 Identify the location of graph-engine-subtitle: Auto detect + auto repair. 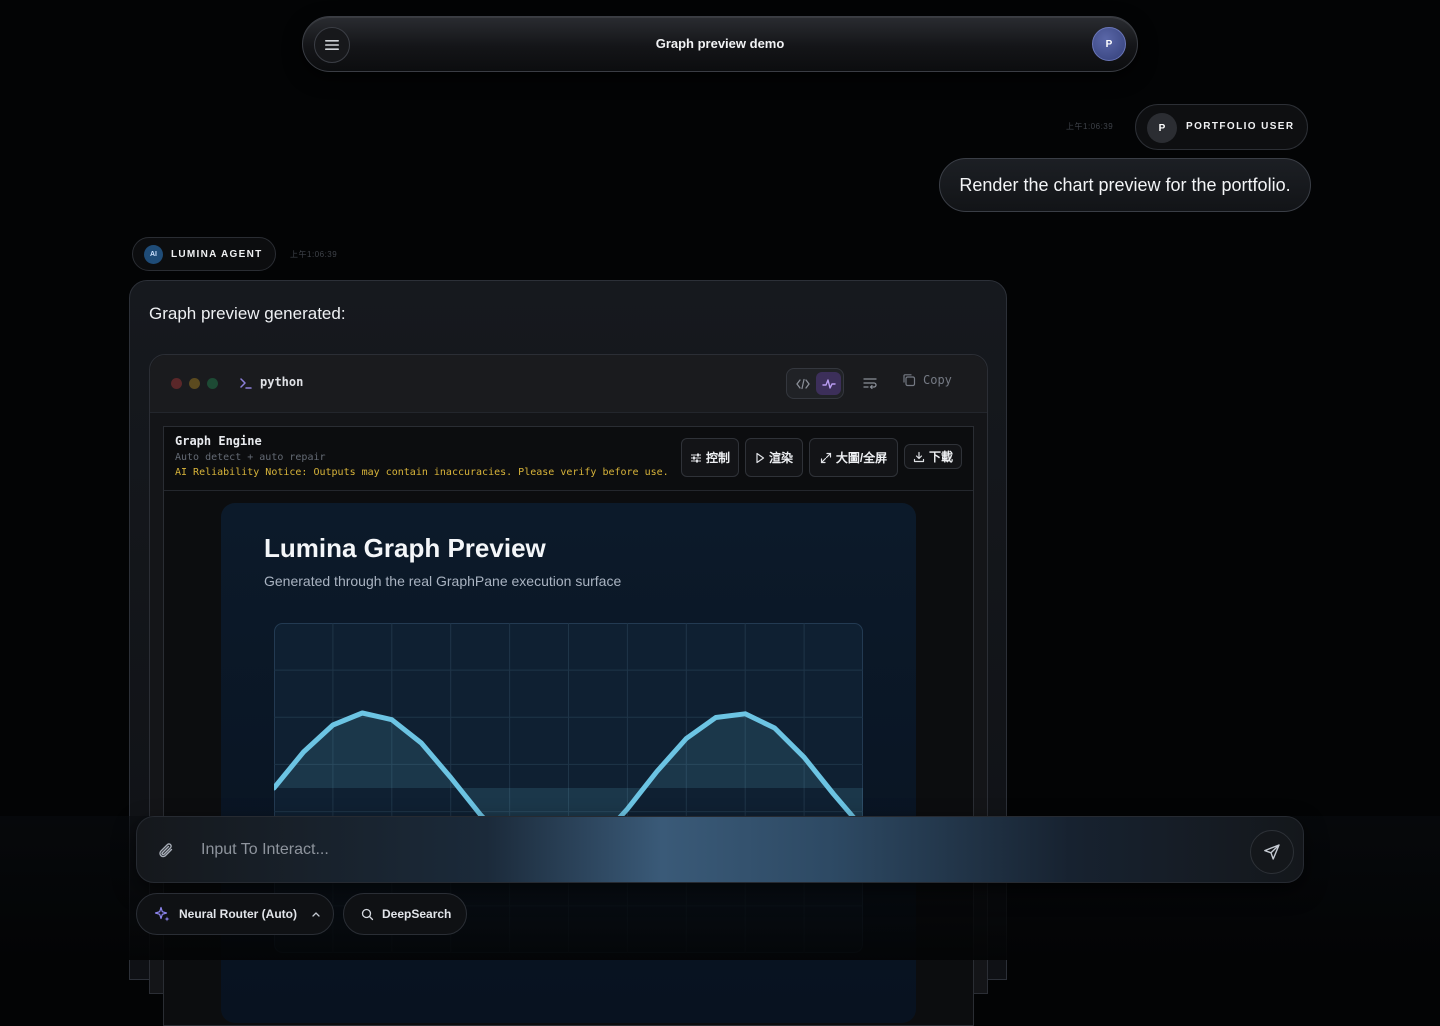
(250, 457).